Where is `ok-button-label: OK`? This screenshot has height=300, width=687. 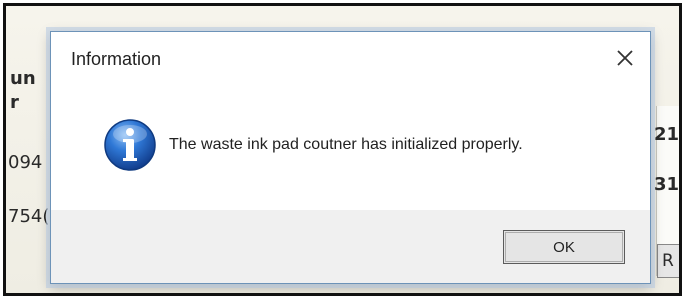 ok-button-label: OK is located at coordinates (564, 247).